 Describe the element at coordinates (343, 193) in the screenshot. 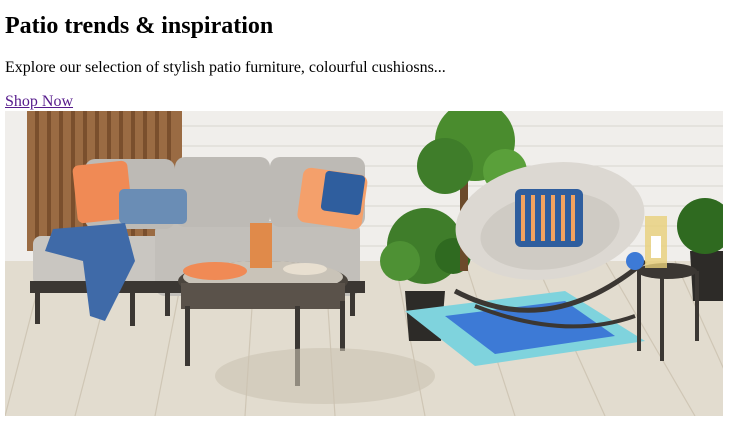

I see `patterned-pillow-accent` at that location.